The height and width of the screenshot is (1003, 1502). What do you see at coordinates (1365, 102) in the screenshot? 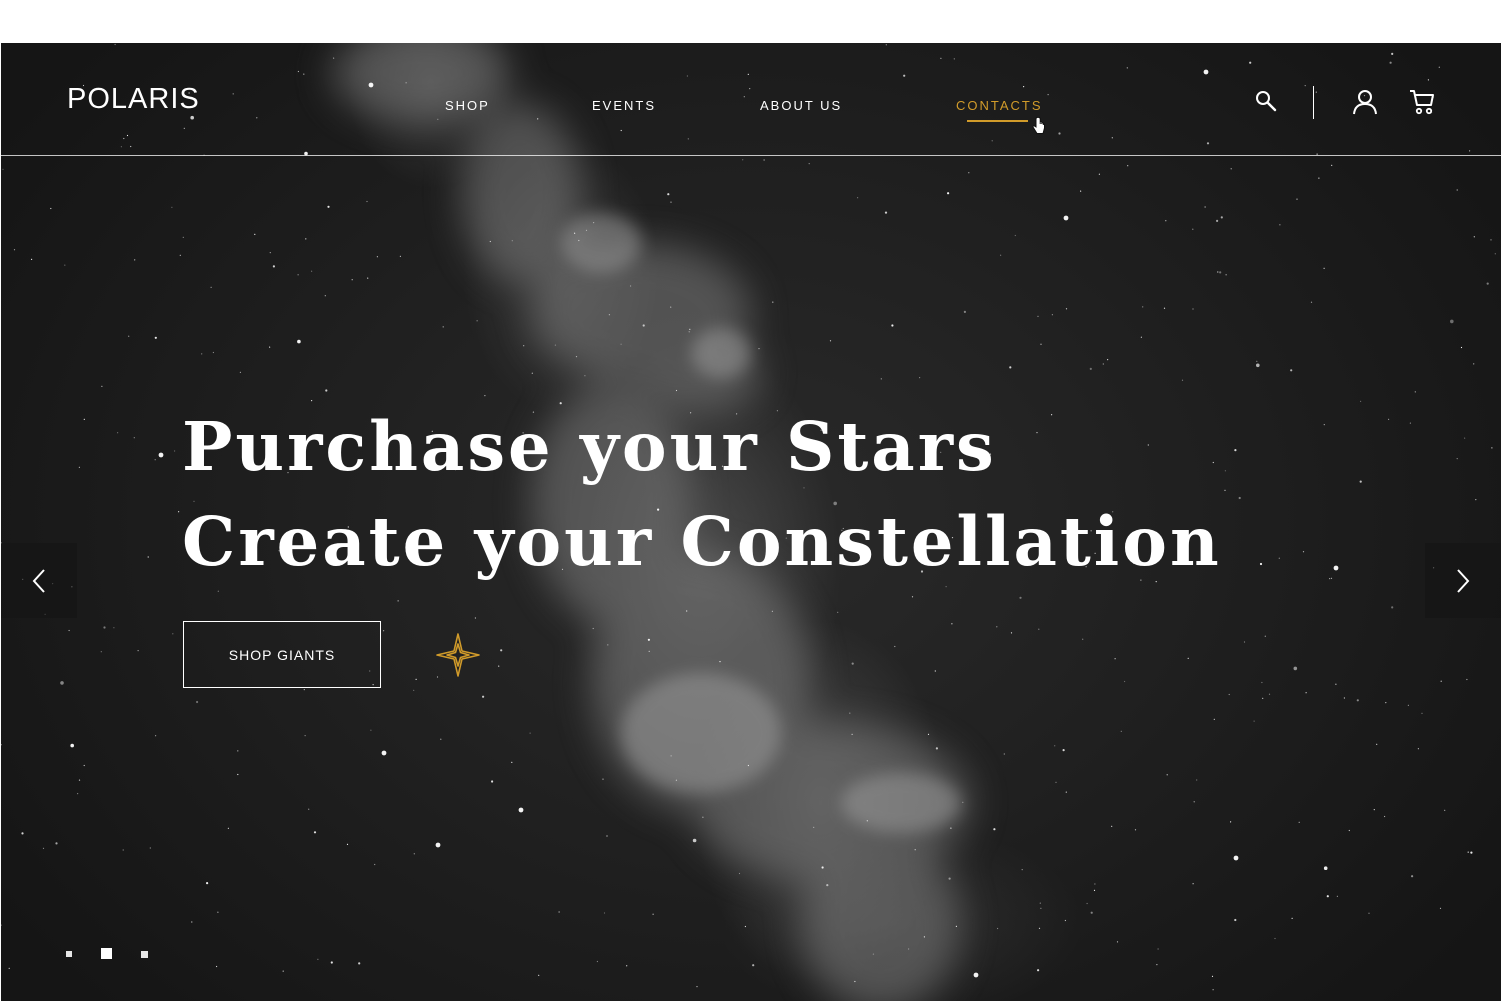
I see `user-icon` at bounding box center [1365, 102].